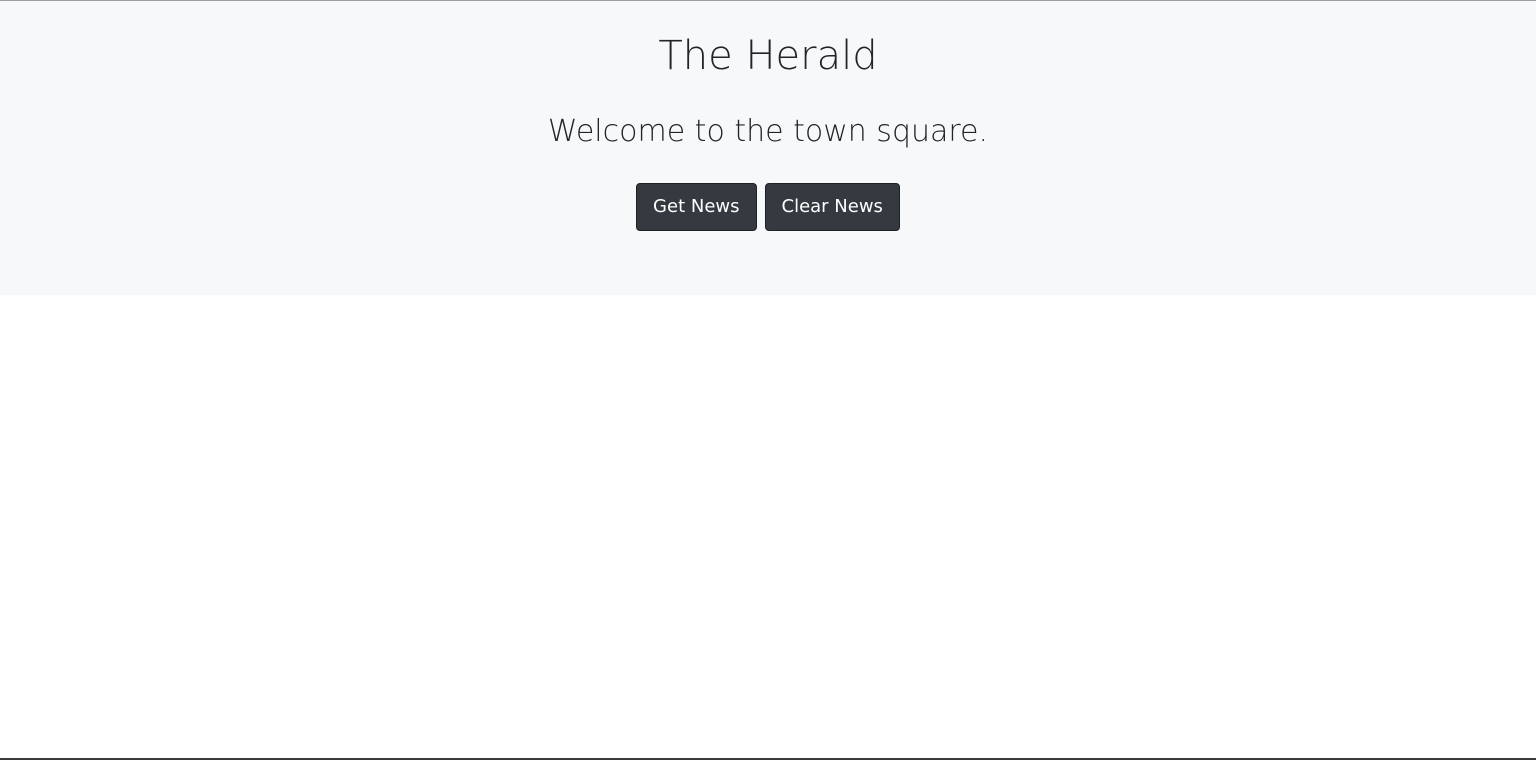 The image size is (1536, 760). Describe the element at coordinates (696, 207) in the screenshot. I see `get-news-button: Get News` at that location.